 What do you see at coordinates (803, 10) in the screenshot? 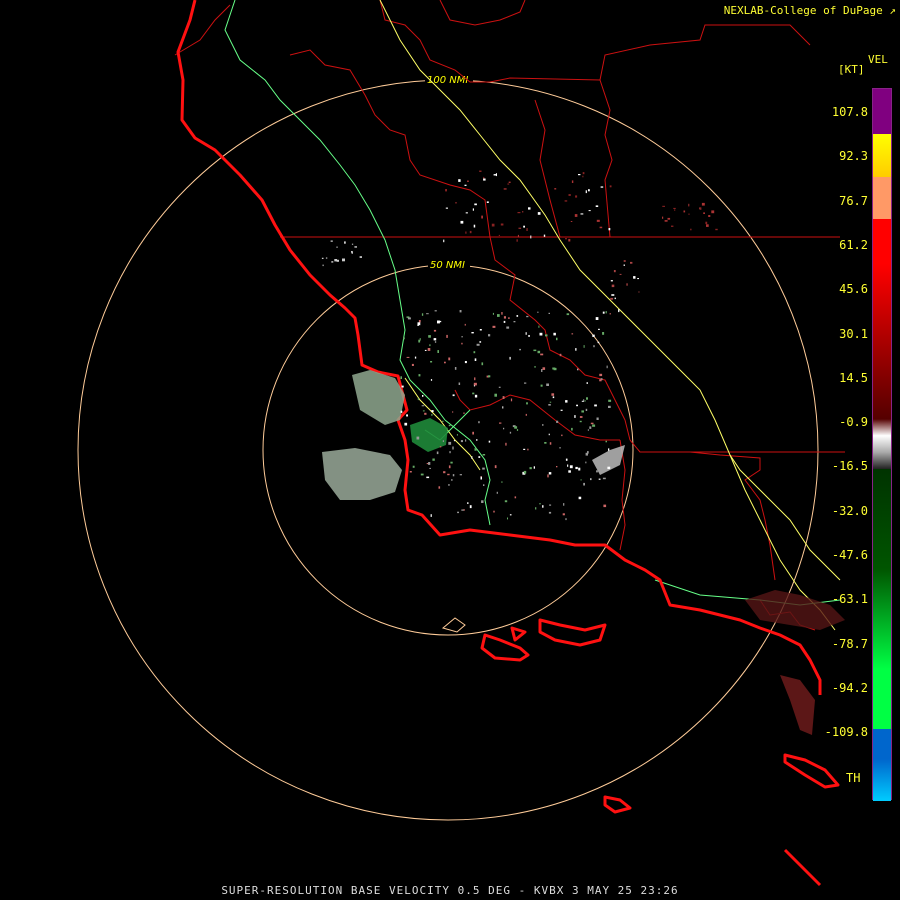
I see `credit-text: NEXLAB-College of DuPage` at bounding box center [803, 10].